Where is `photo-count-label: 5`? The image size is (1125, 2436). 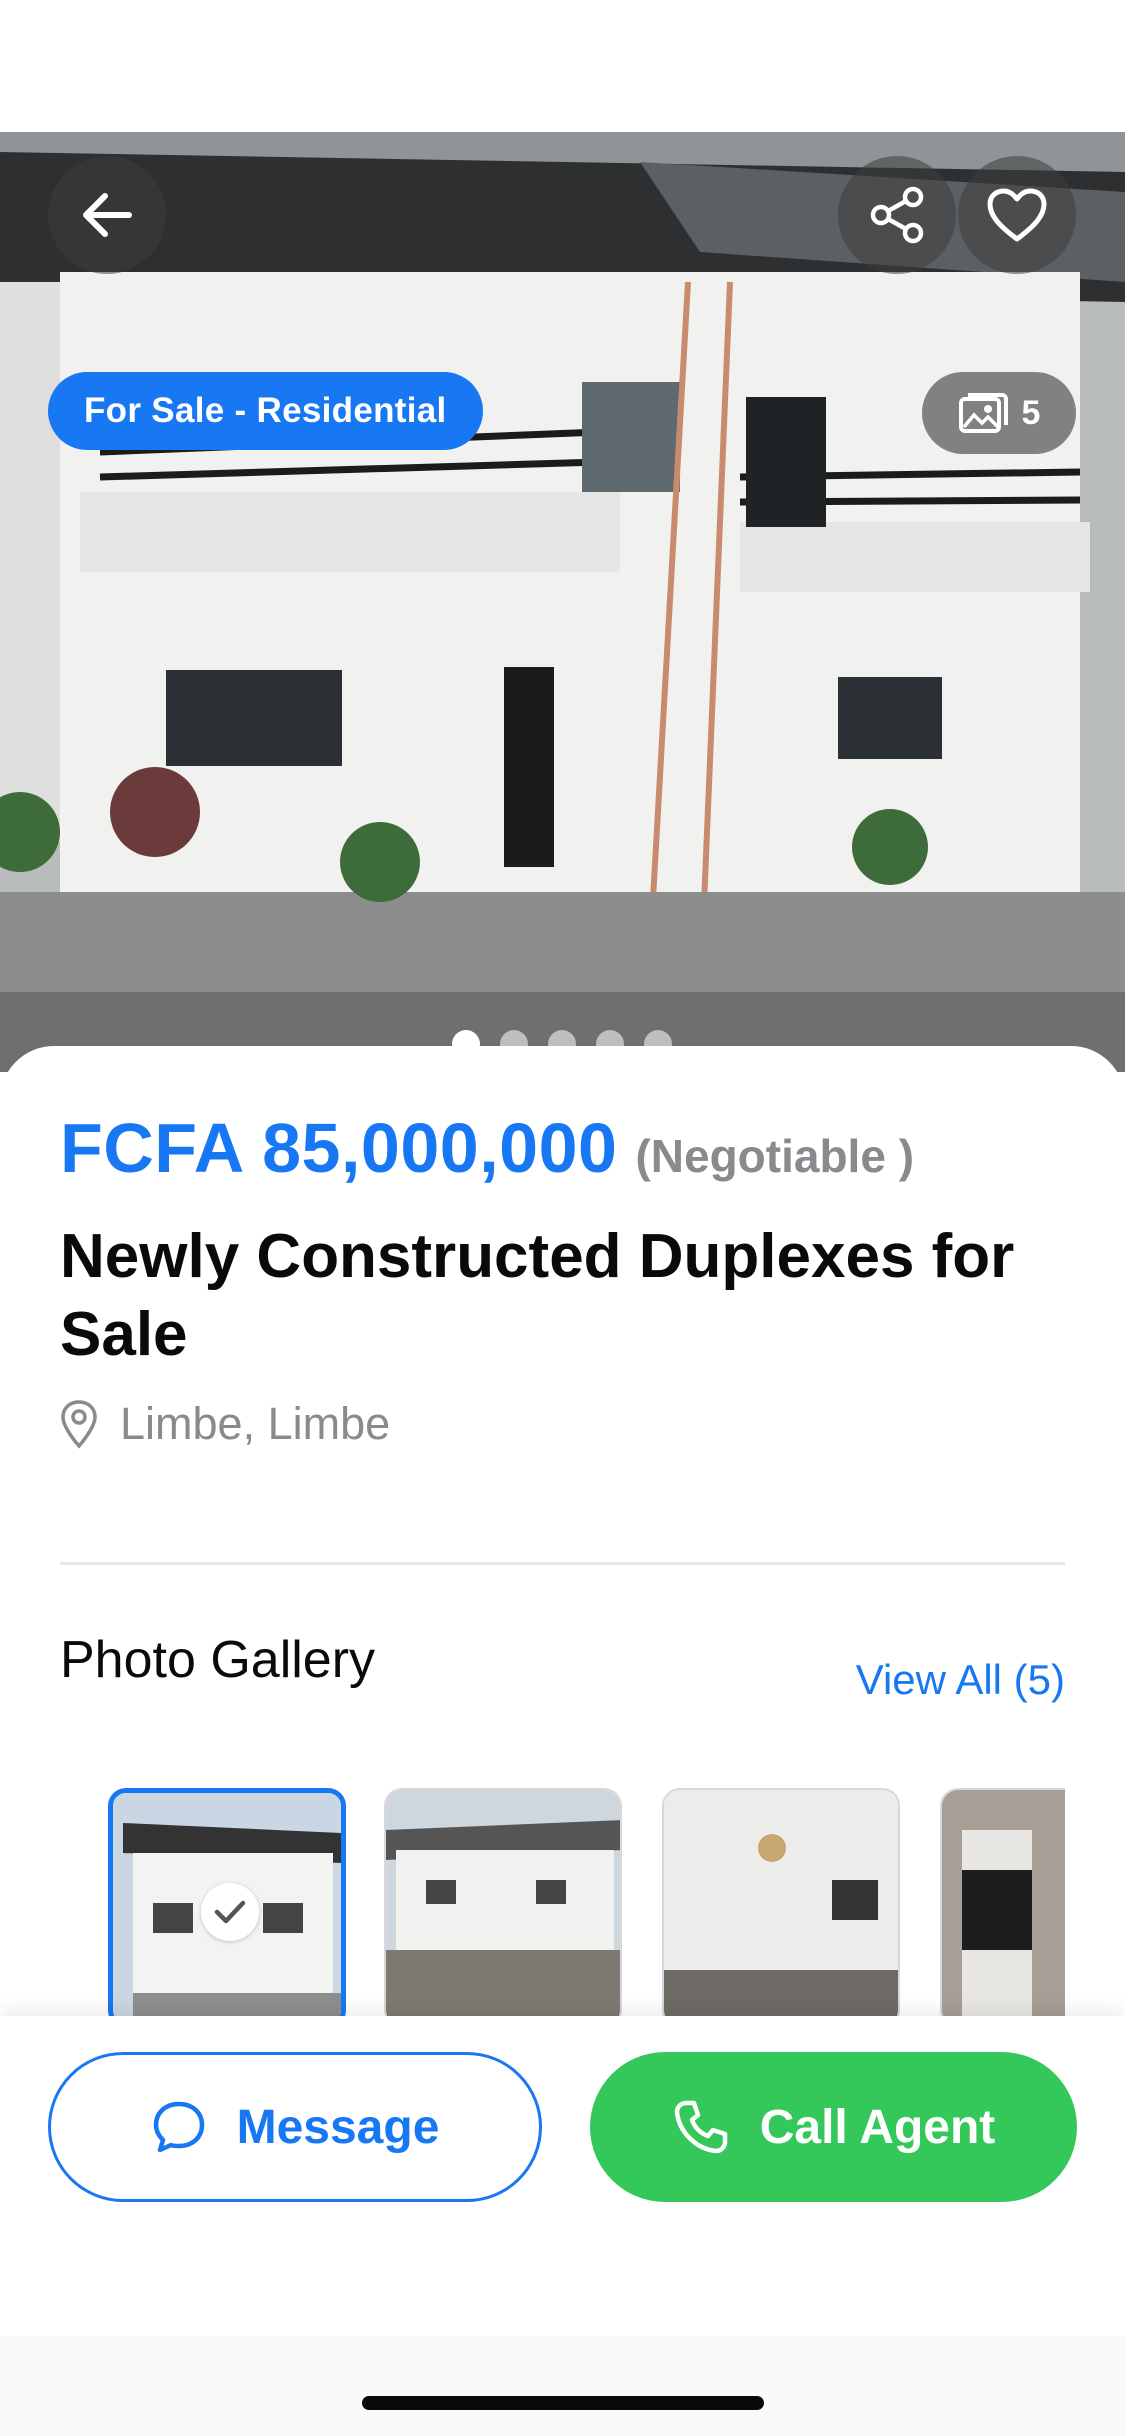
photo-count-label: 5 is located at coordinates (1031, 412).